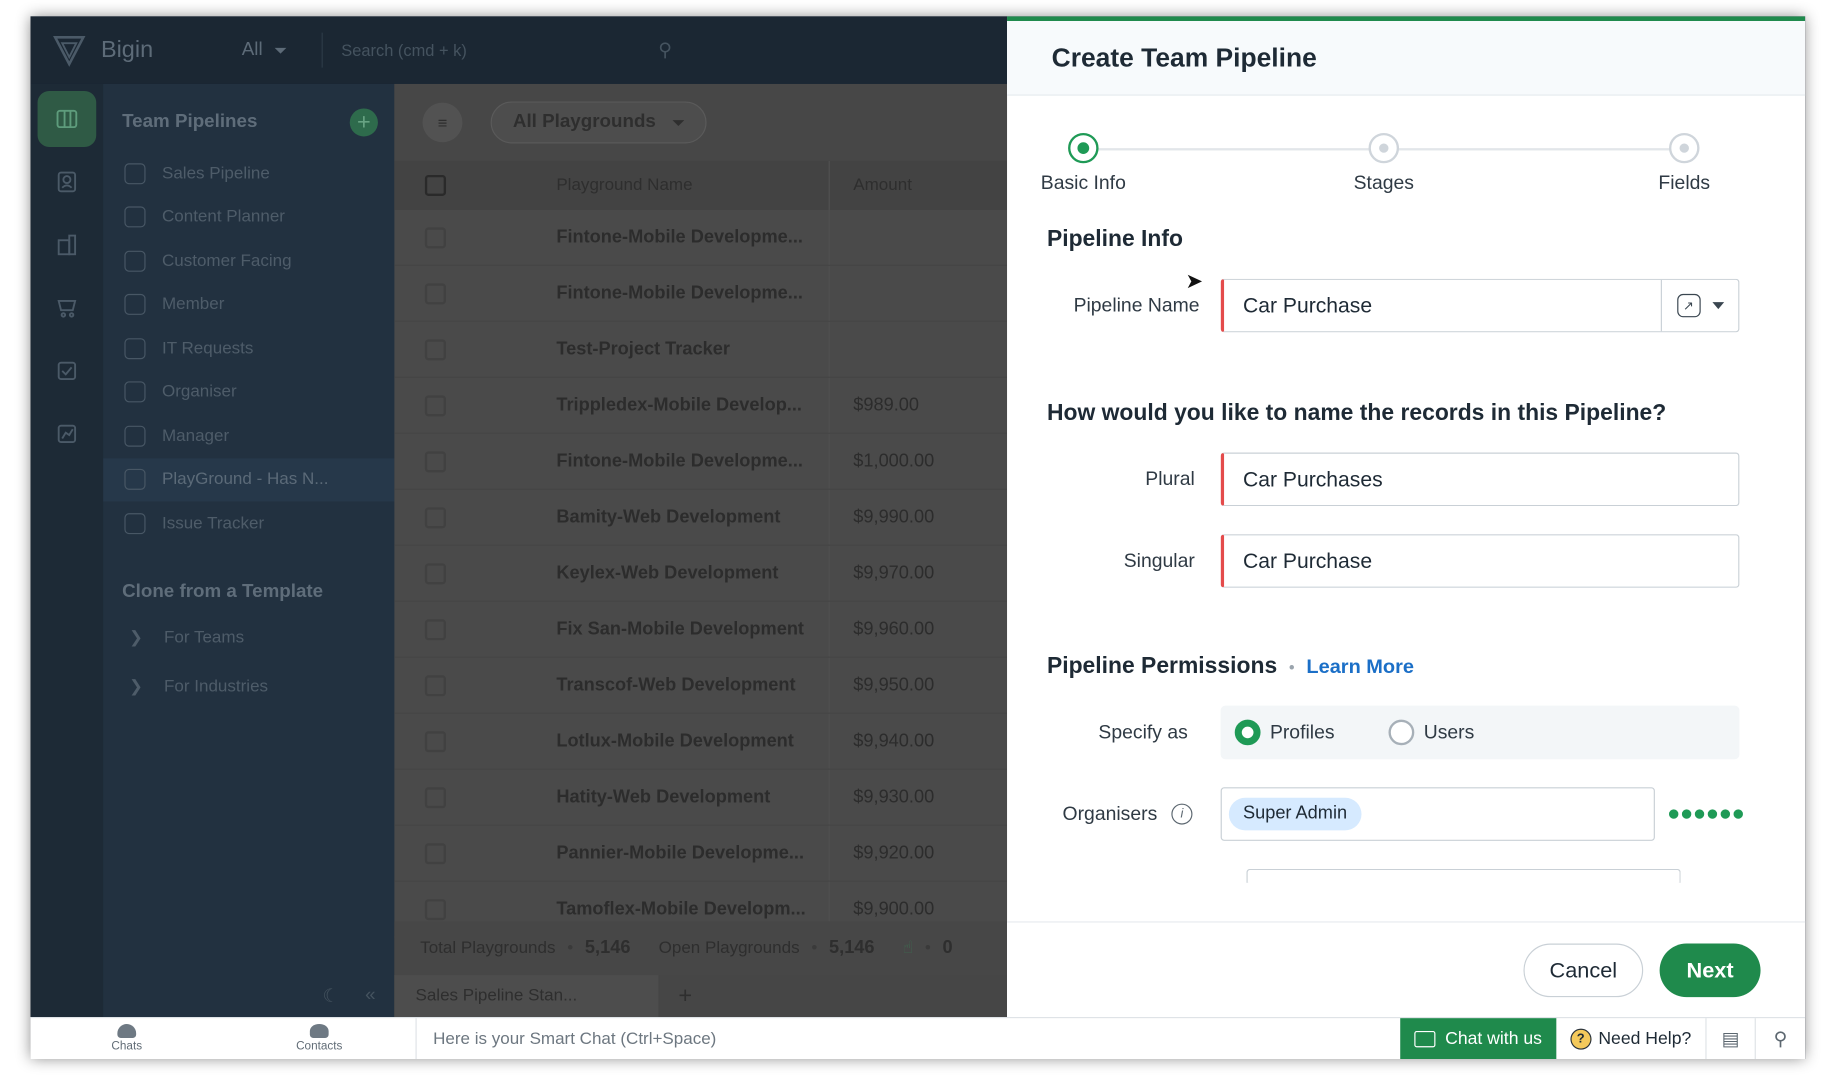 The height and width of the screenshot is (1080, 1831). I want to click on table-row: Keylex-Web Development $9,970.00, so click(701, 573).